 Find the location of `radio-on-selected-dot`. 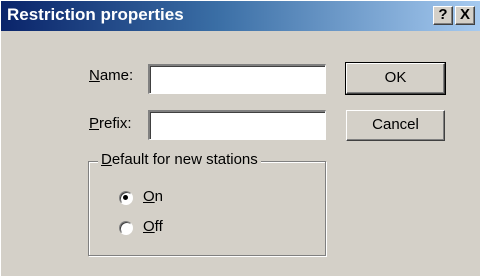

radio-on-selected-dot is located at coordinates (125, 197).